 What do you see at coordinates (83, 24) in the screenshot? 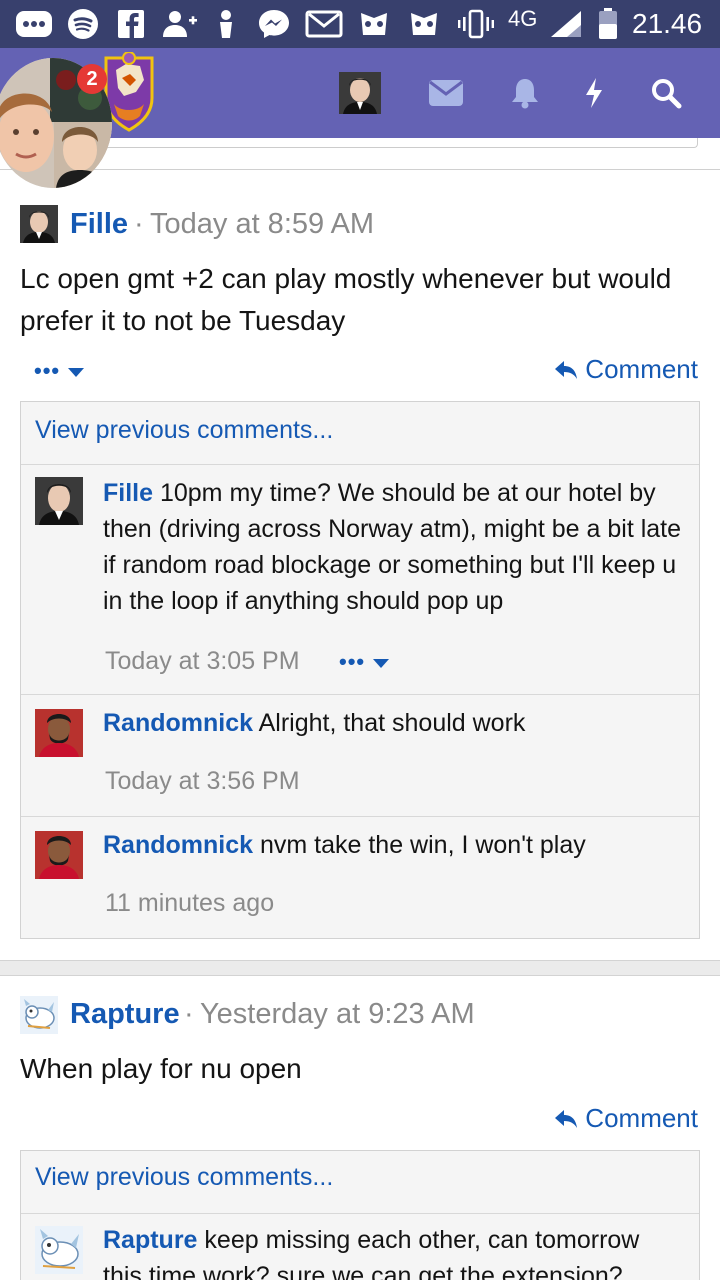
I see `spotify-icon` at bounding box center [83, 24].